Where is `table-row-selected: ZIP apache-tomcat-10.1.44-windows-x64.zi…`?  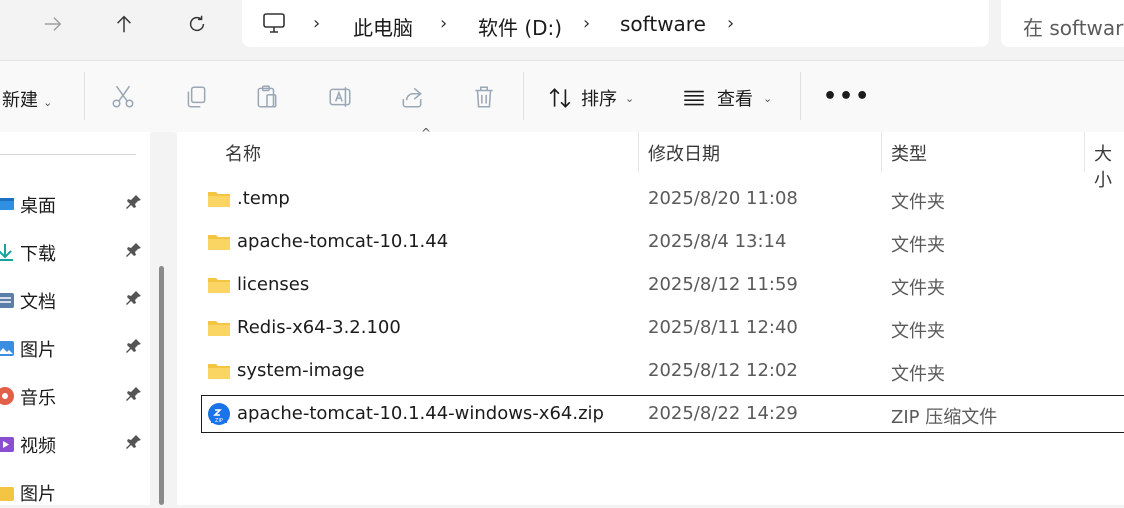
table-row-selected: ZIP apache-tomcat-10.1.44-windows-x64.zi… is located at coordinates (662, 414).